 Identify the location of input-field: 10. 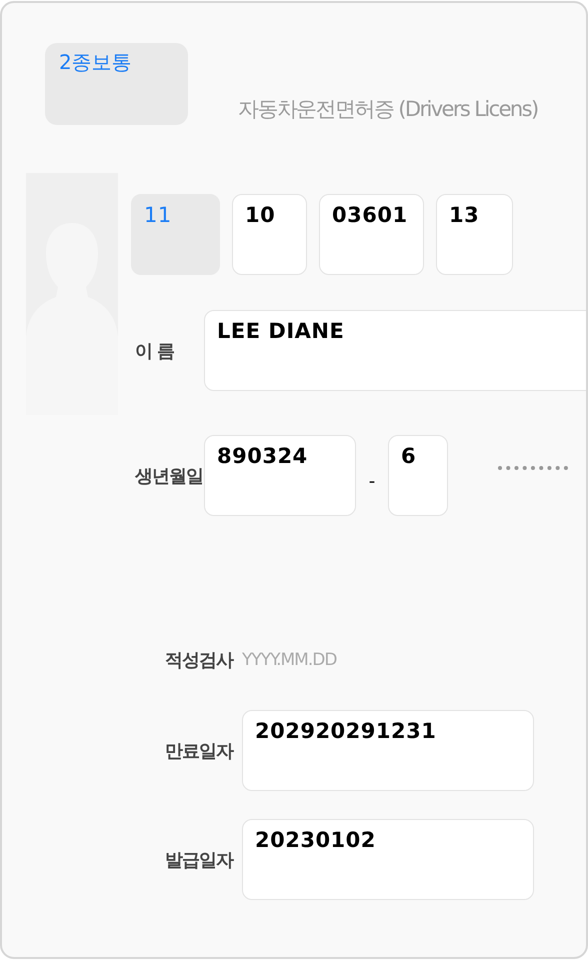
(269, 234).